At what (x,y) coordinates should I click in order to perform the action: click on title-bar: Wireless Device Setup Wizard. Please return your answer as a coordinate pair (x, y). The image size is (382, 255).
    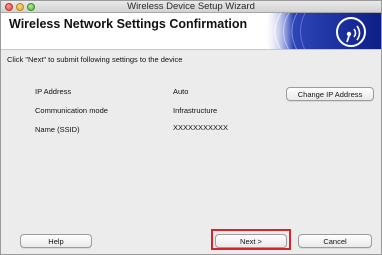
    Looking at the image, I should click on (191, 7).